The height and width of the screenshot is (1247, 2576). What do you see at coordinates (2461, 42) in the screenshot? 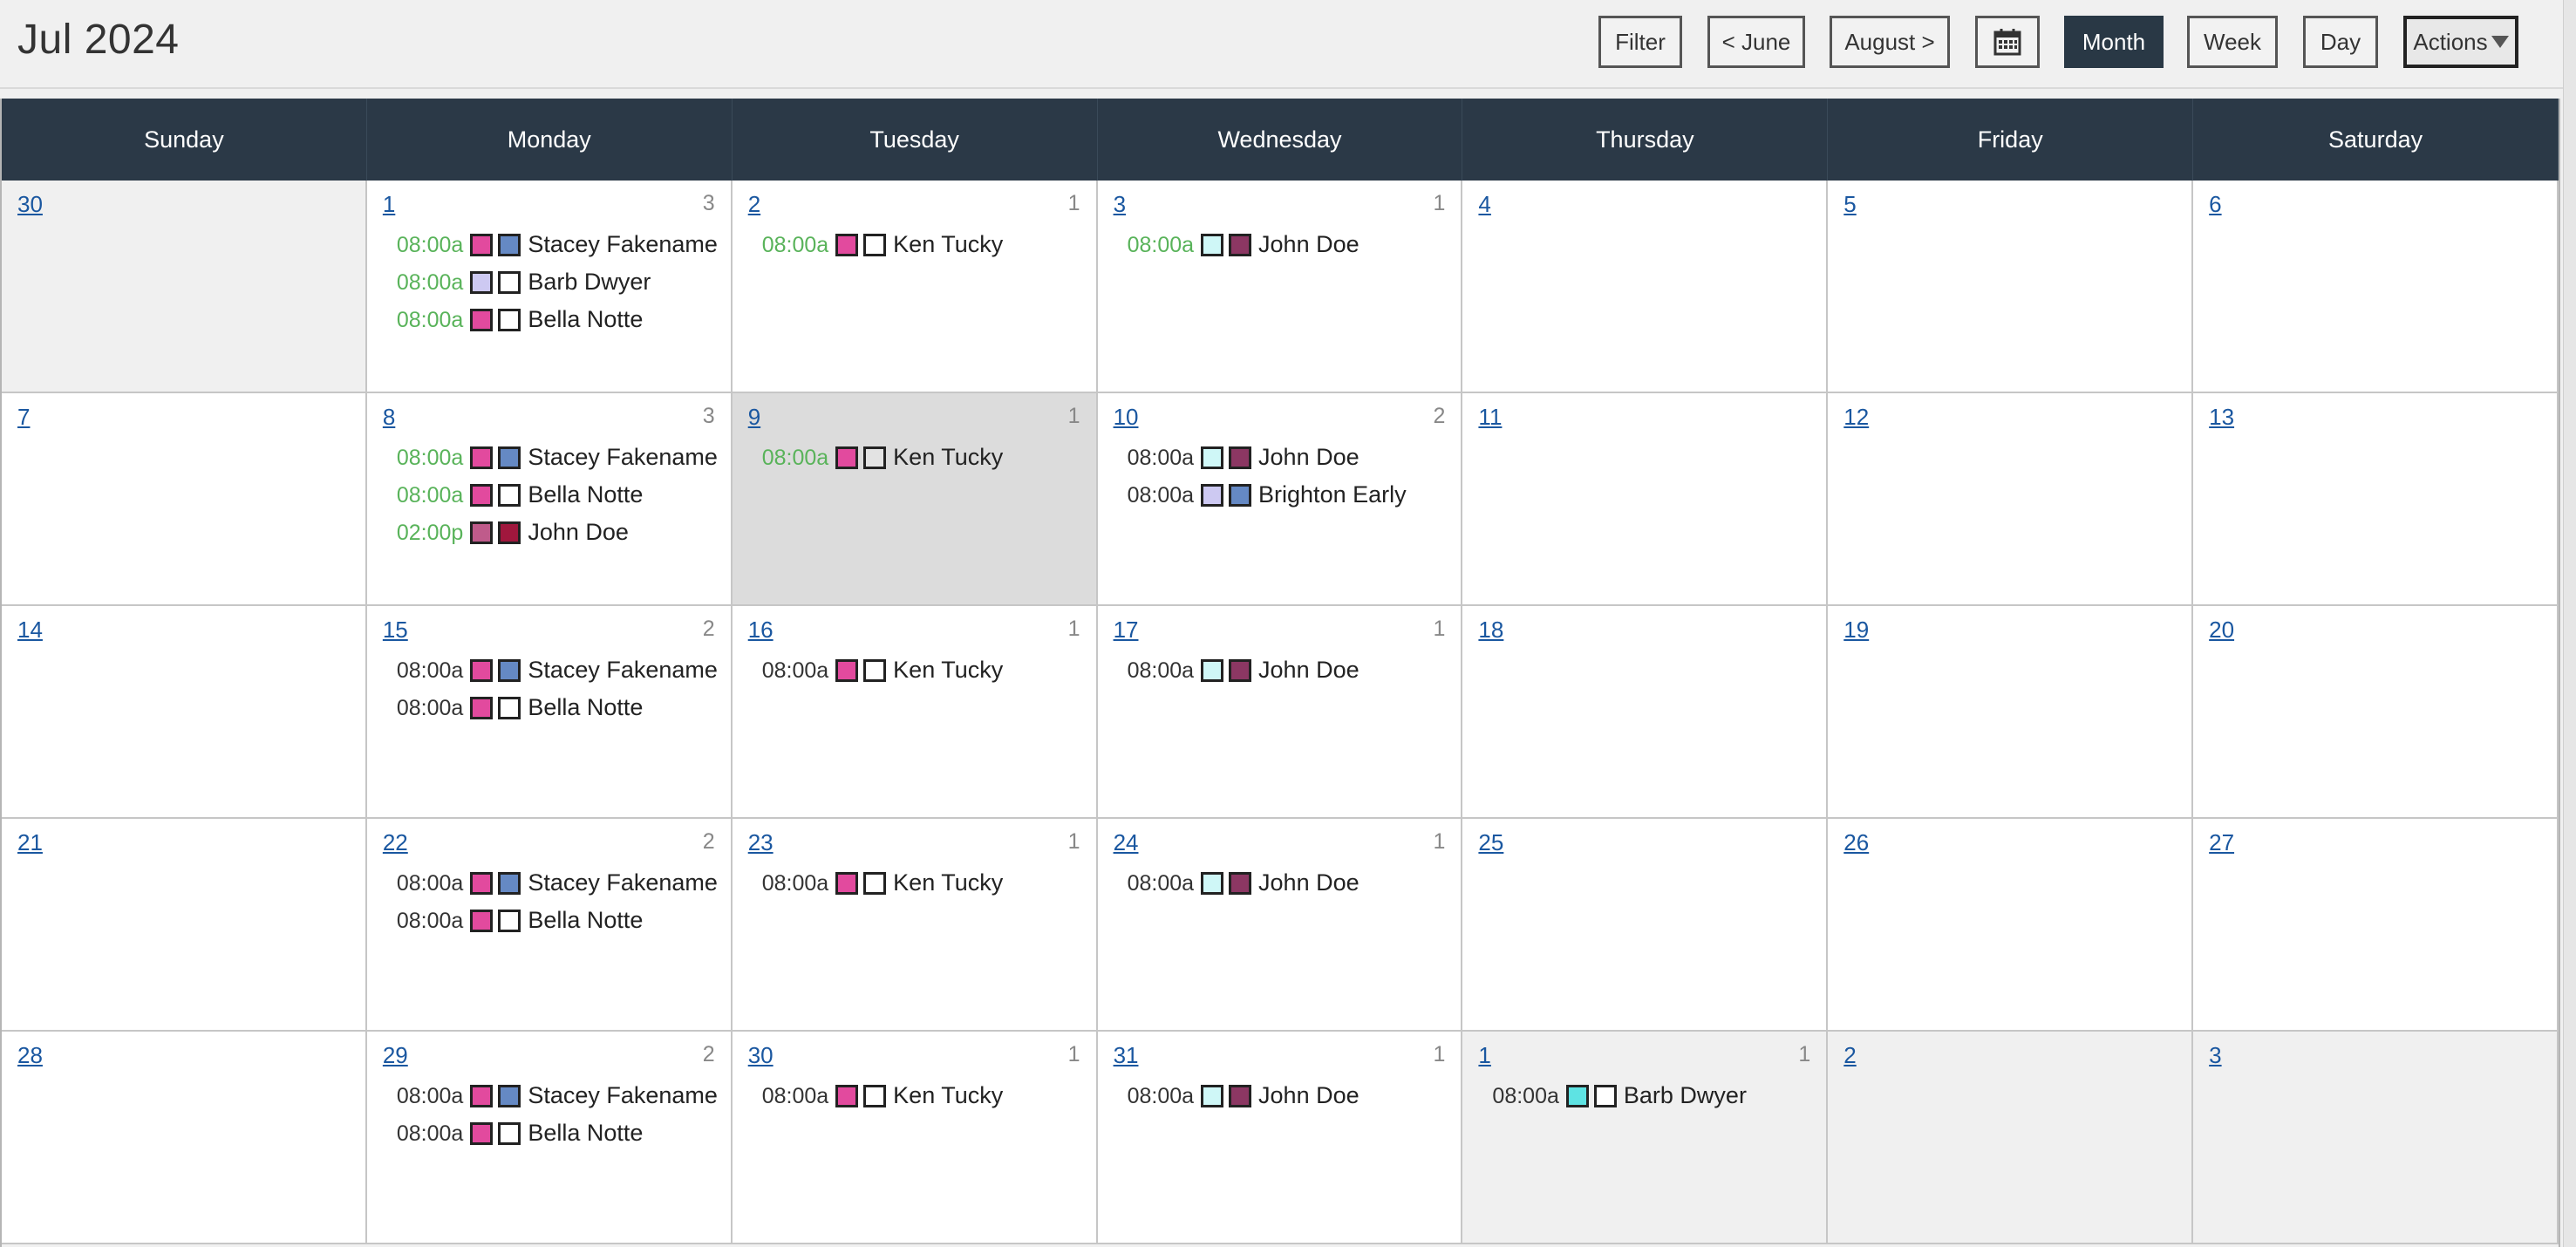
I see `actions-menu-button: Actions` at bounding box center [2461, 42].